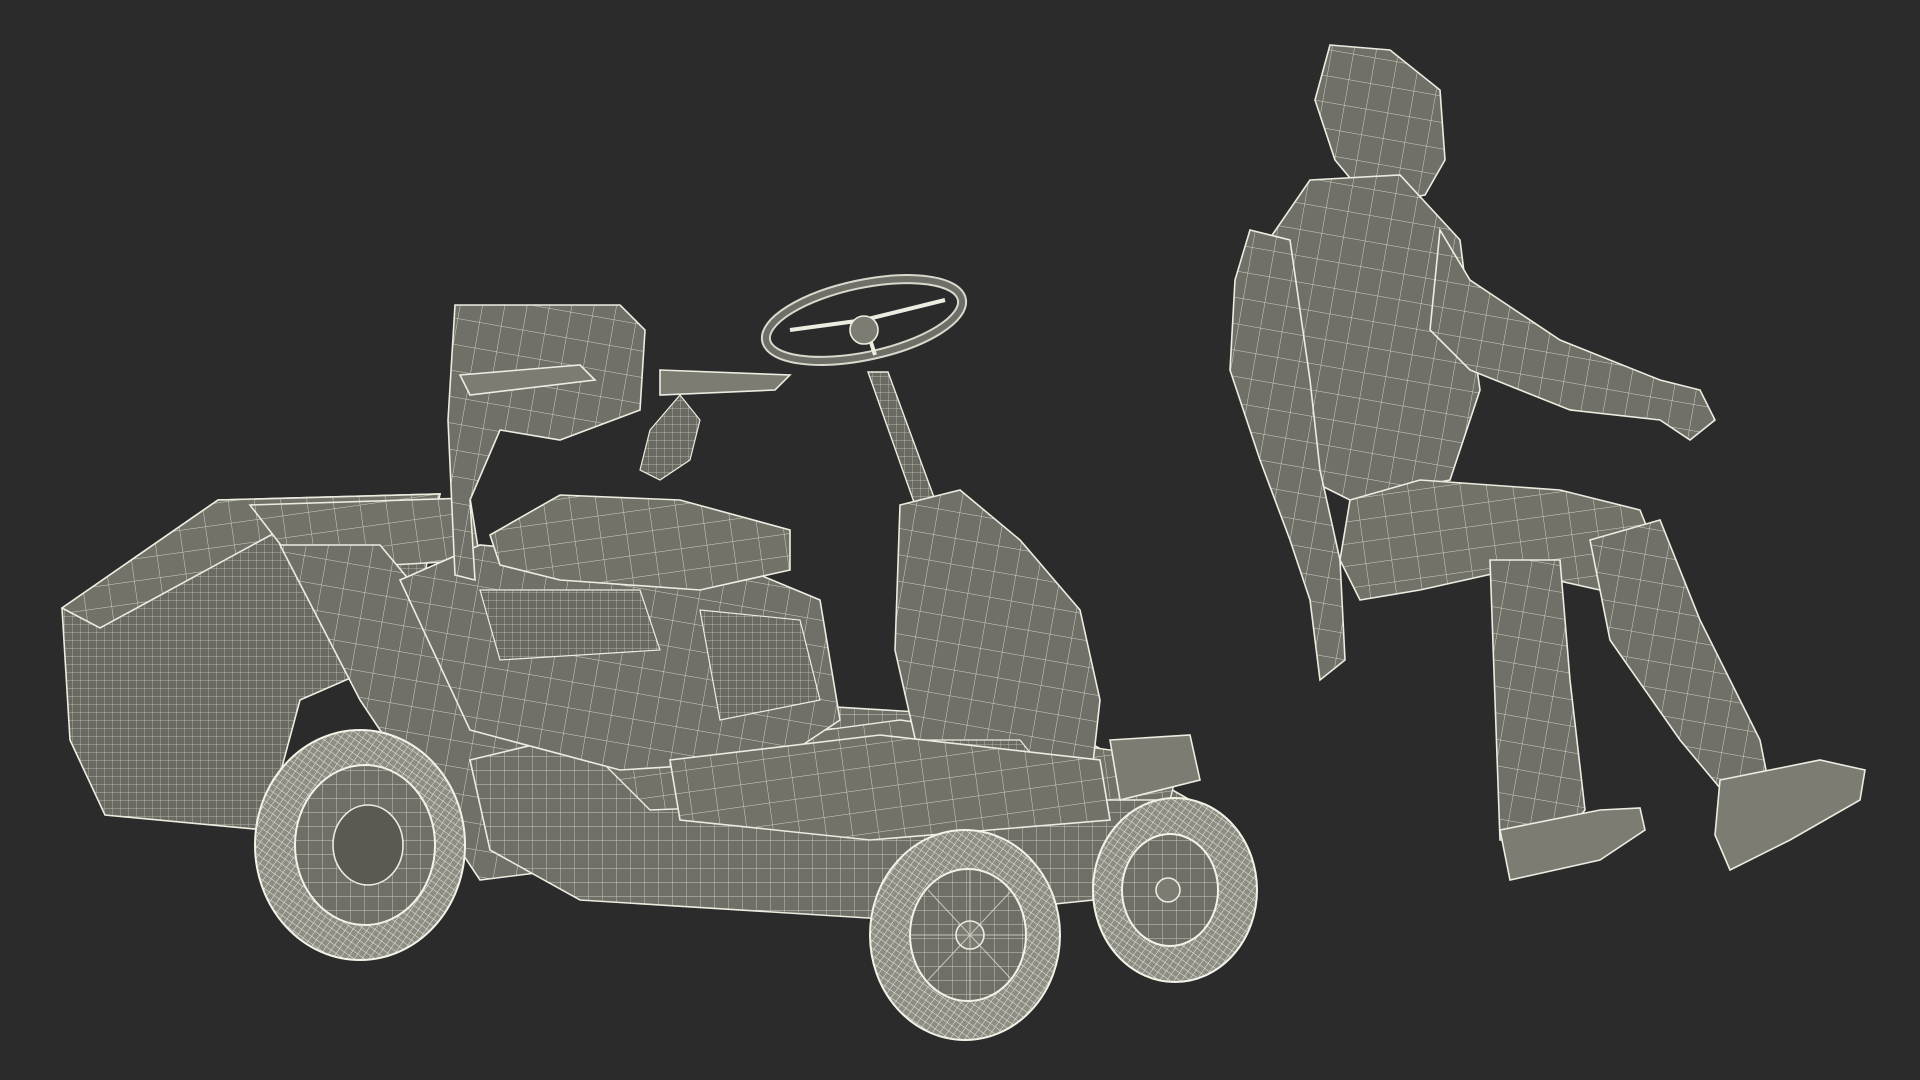 The width and height of the screenshot is (1920, 1080). Describe the element at coordinates (360, 845) in the screenshot. I see `rear-wheel` at that location.